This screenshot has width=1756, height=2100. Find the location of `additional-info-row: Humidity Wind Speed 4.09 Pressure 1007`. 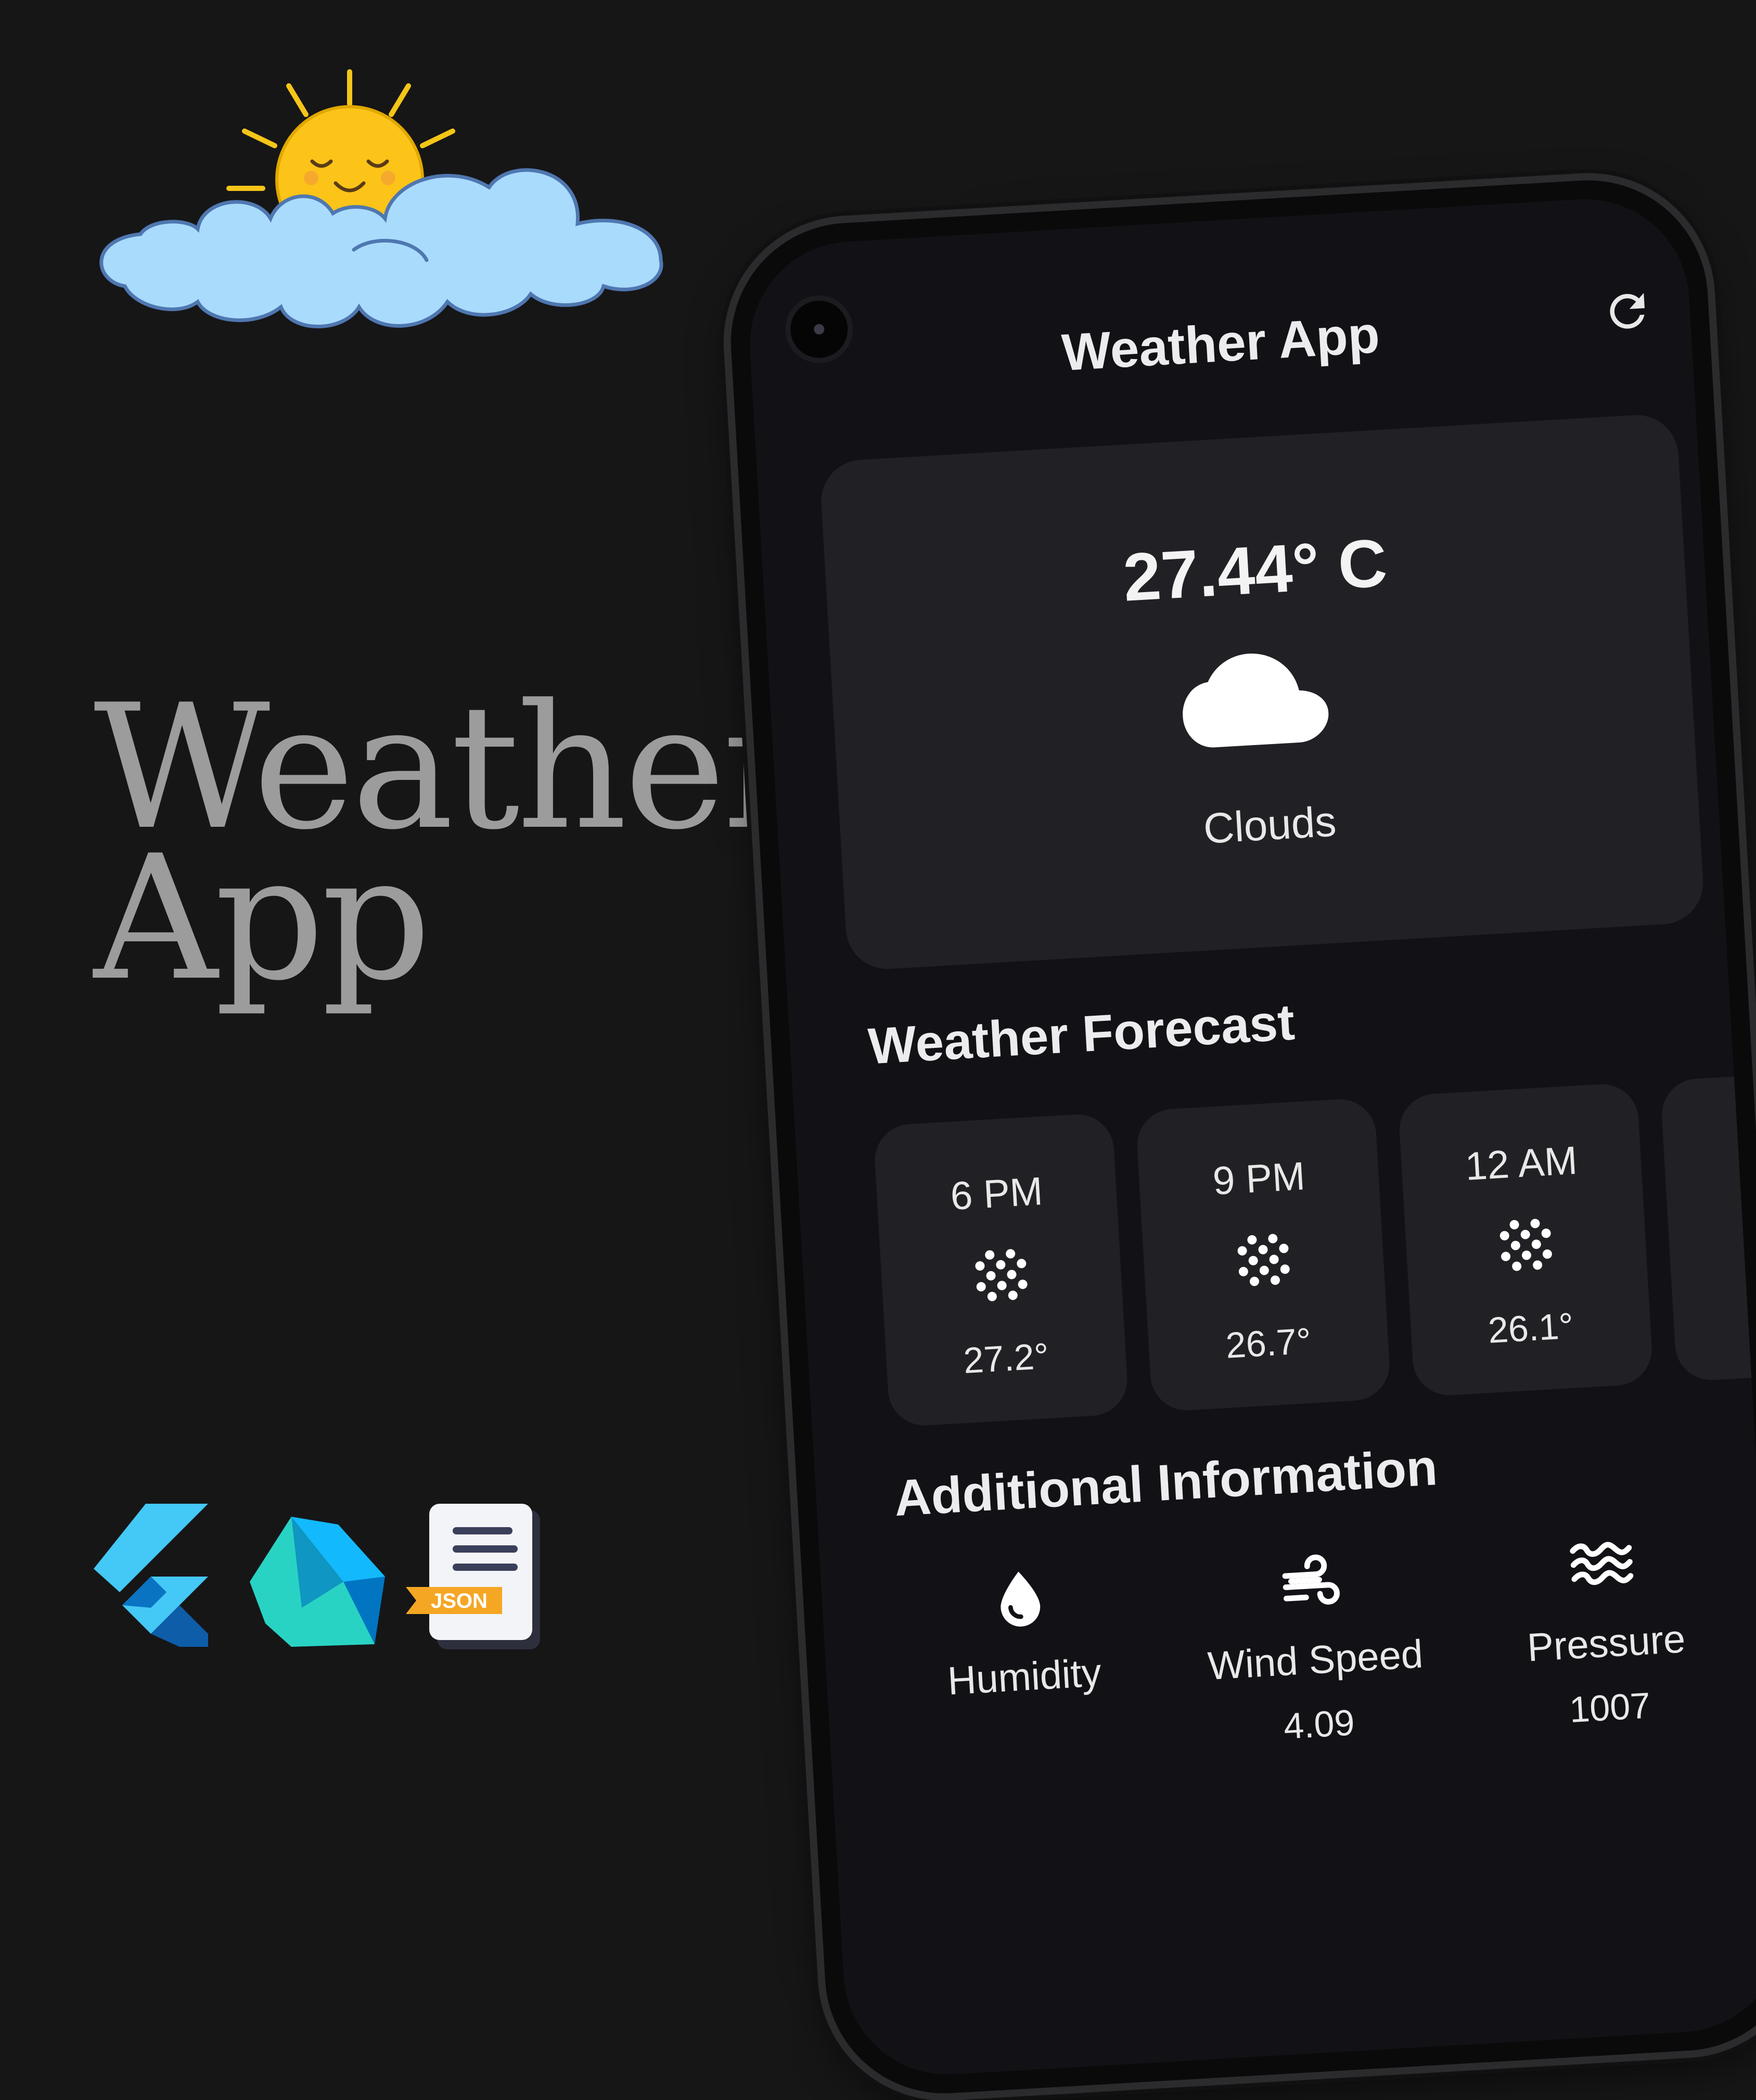

additional-info-row: Humidity Wind Speed 4.09 Pressure 1007 is located at coordinates (1327, 1652).